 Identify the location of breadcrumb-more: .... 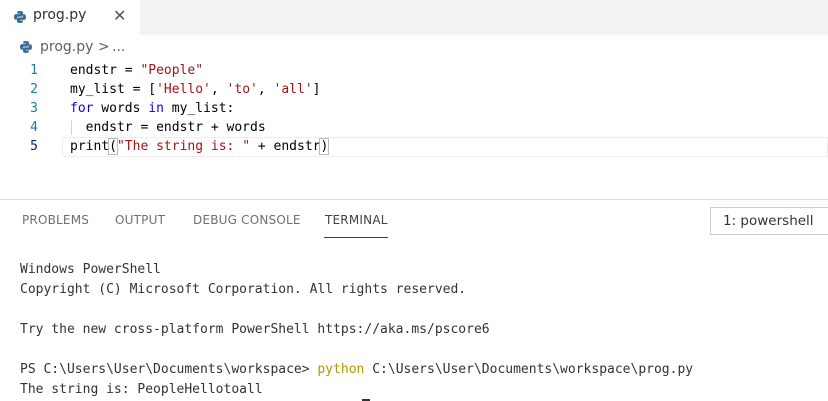
(118, 47).